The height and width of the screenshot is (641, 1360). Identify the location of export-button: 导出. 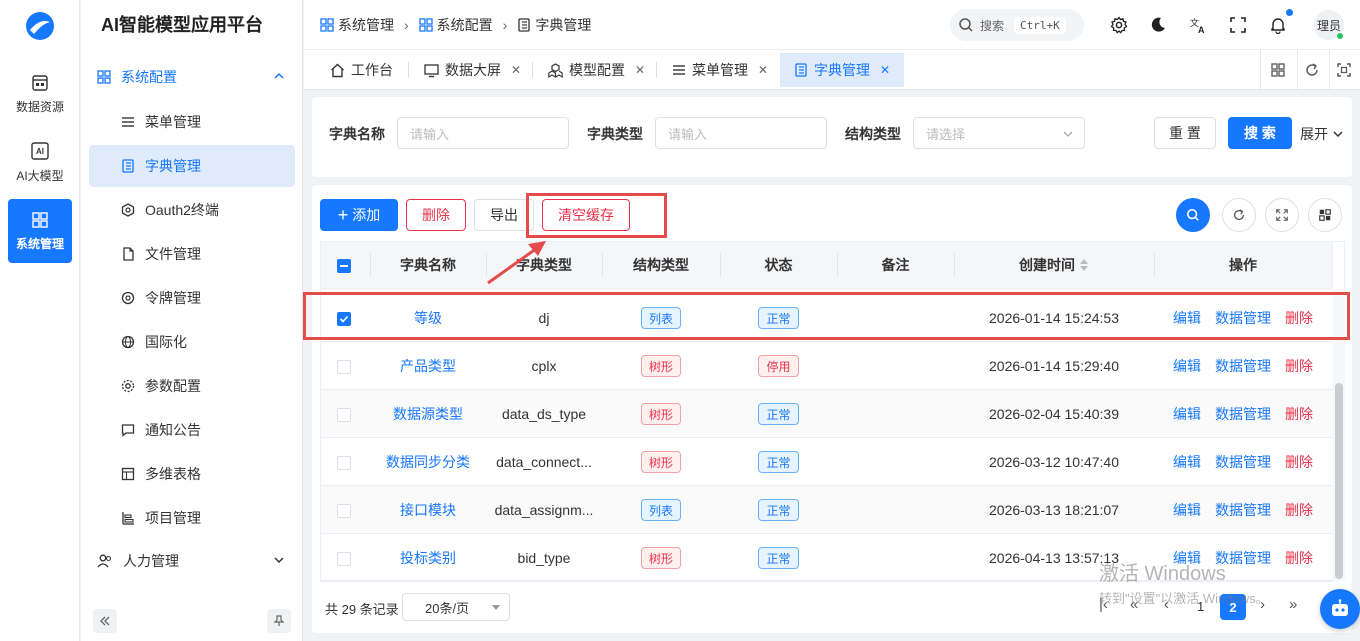
(504, 215).